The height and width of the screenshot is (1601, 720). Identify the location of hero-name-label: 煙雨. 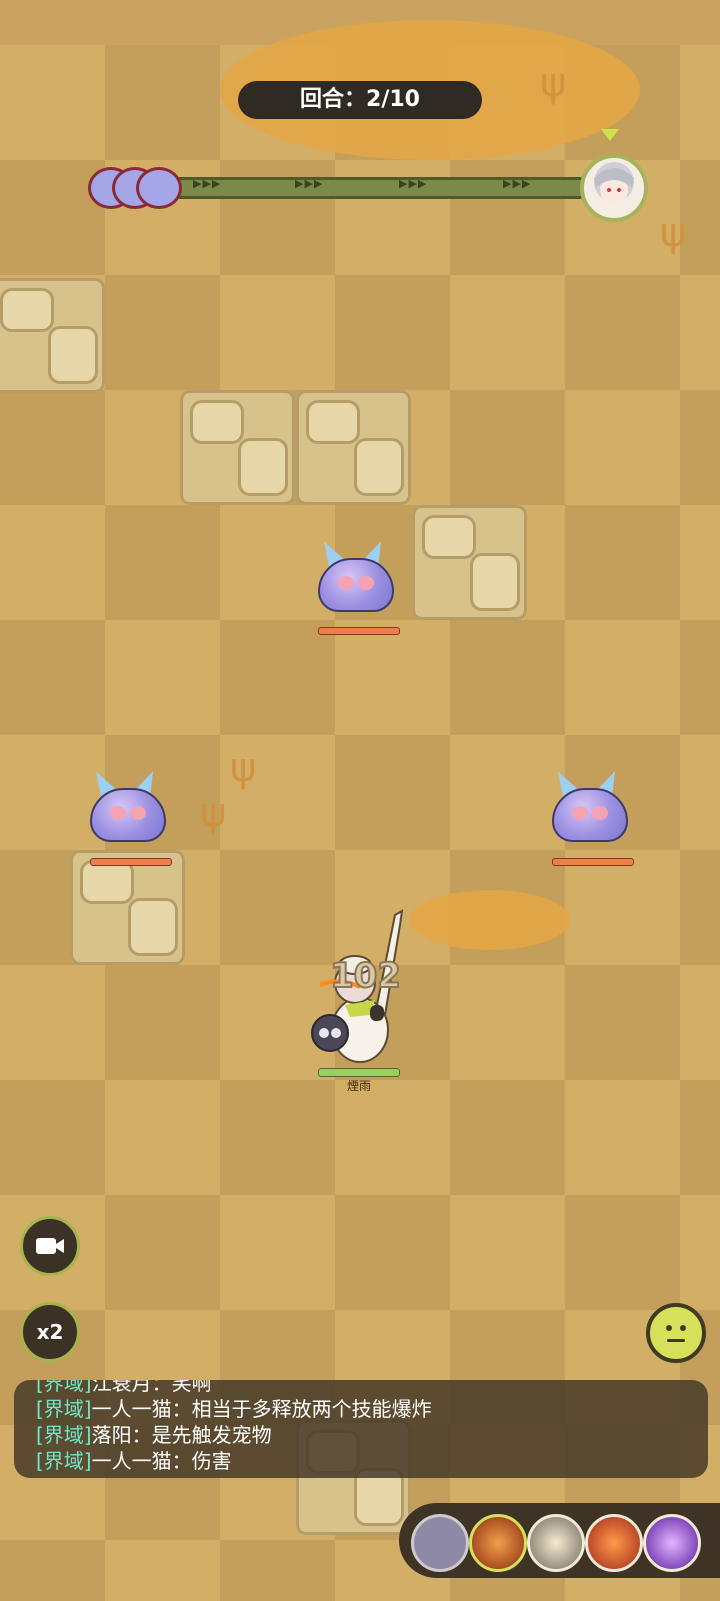
(358, 1086).